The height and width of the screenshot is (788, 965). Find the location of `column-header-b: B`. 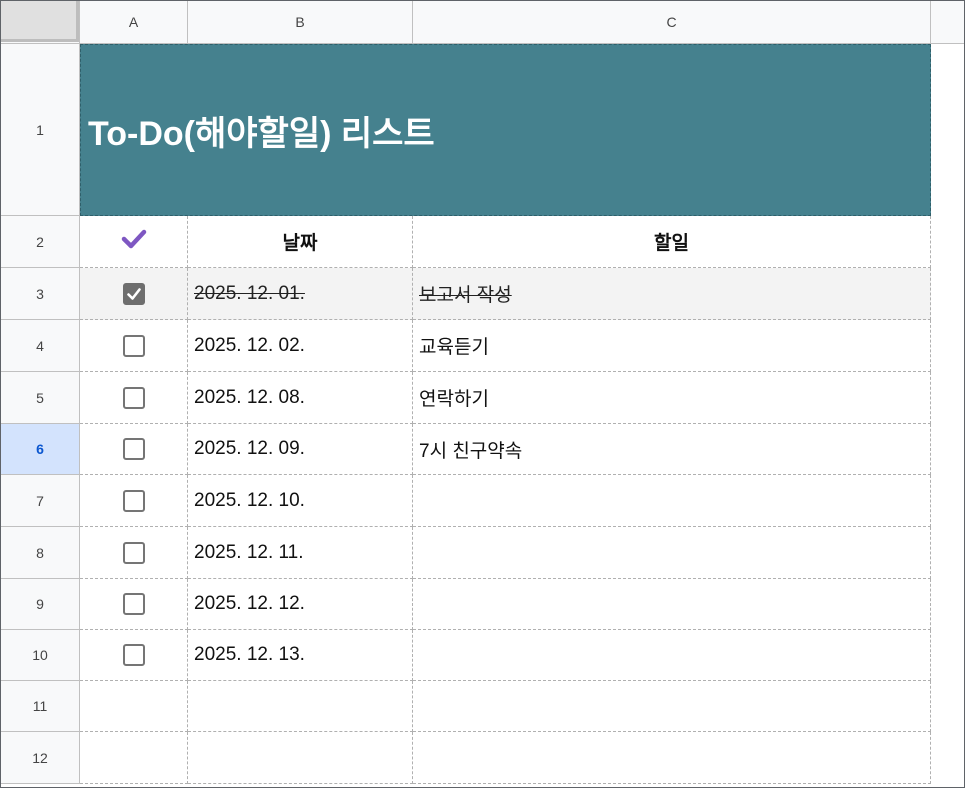

column-header-b: B is located at coordinates (300, 22).